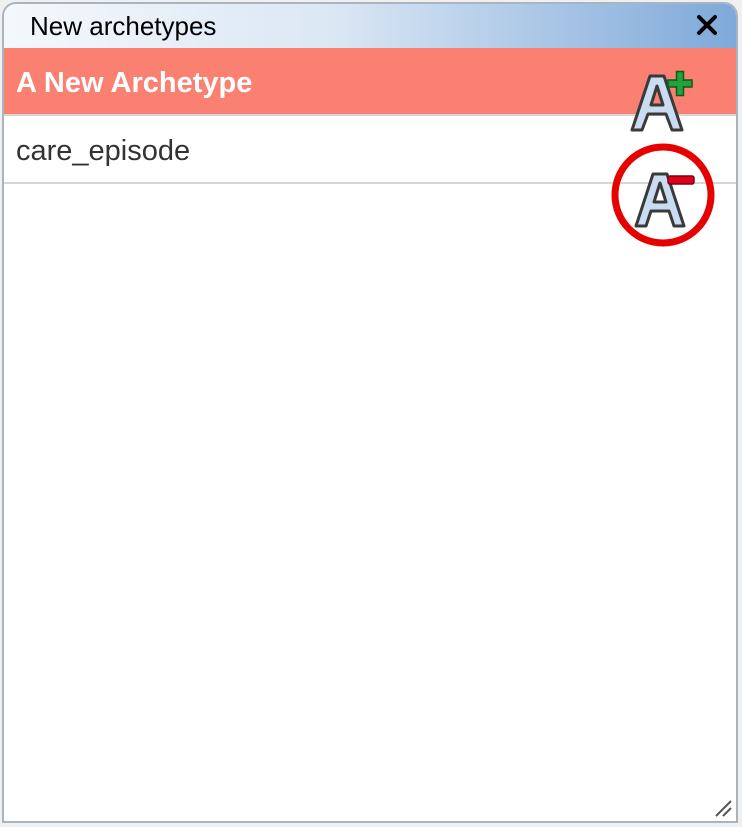  Describe the element at coordinates (103, 151) in the screenshot. I see `list-item-label: care_episode` at that location.